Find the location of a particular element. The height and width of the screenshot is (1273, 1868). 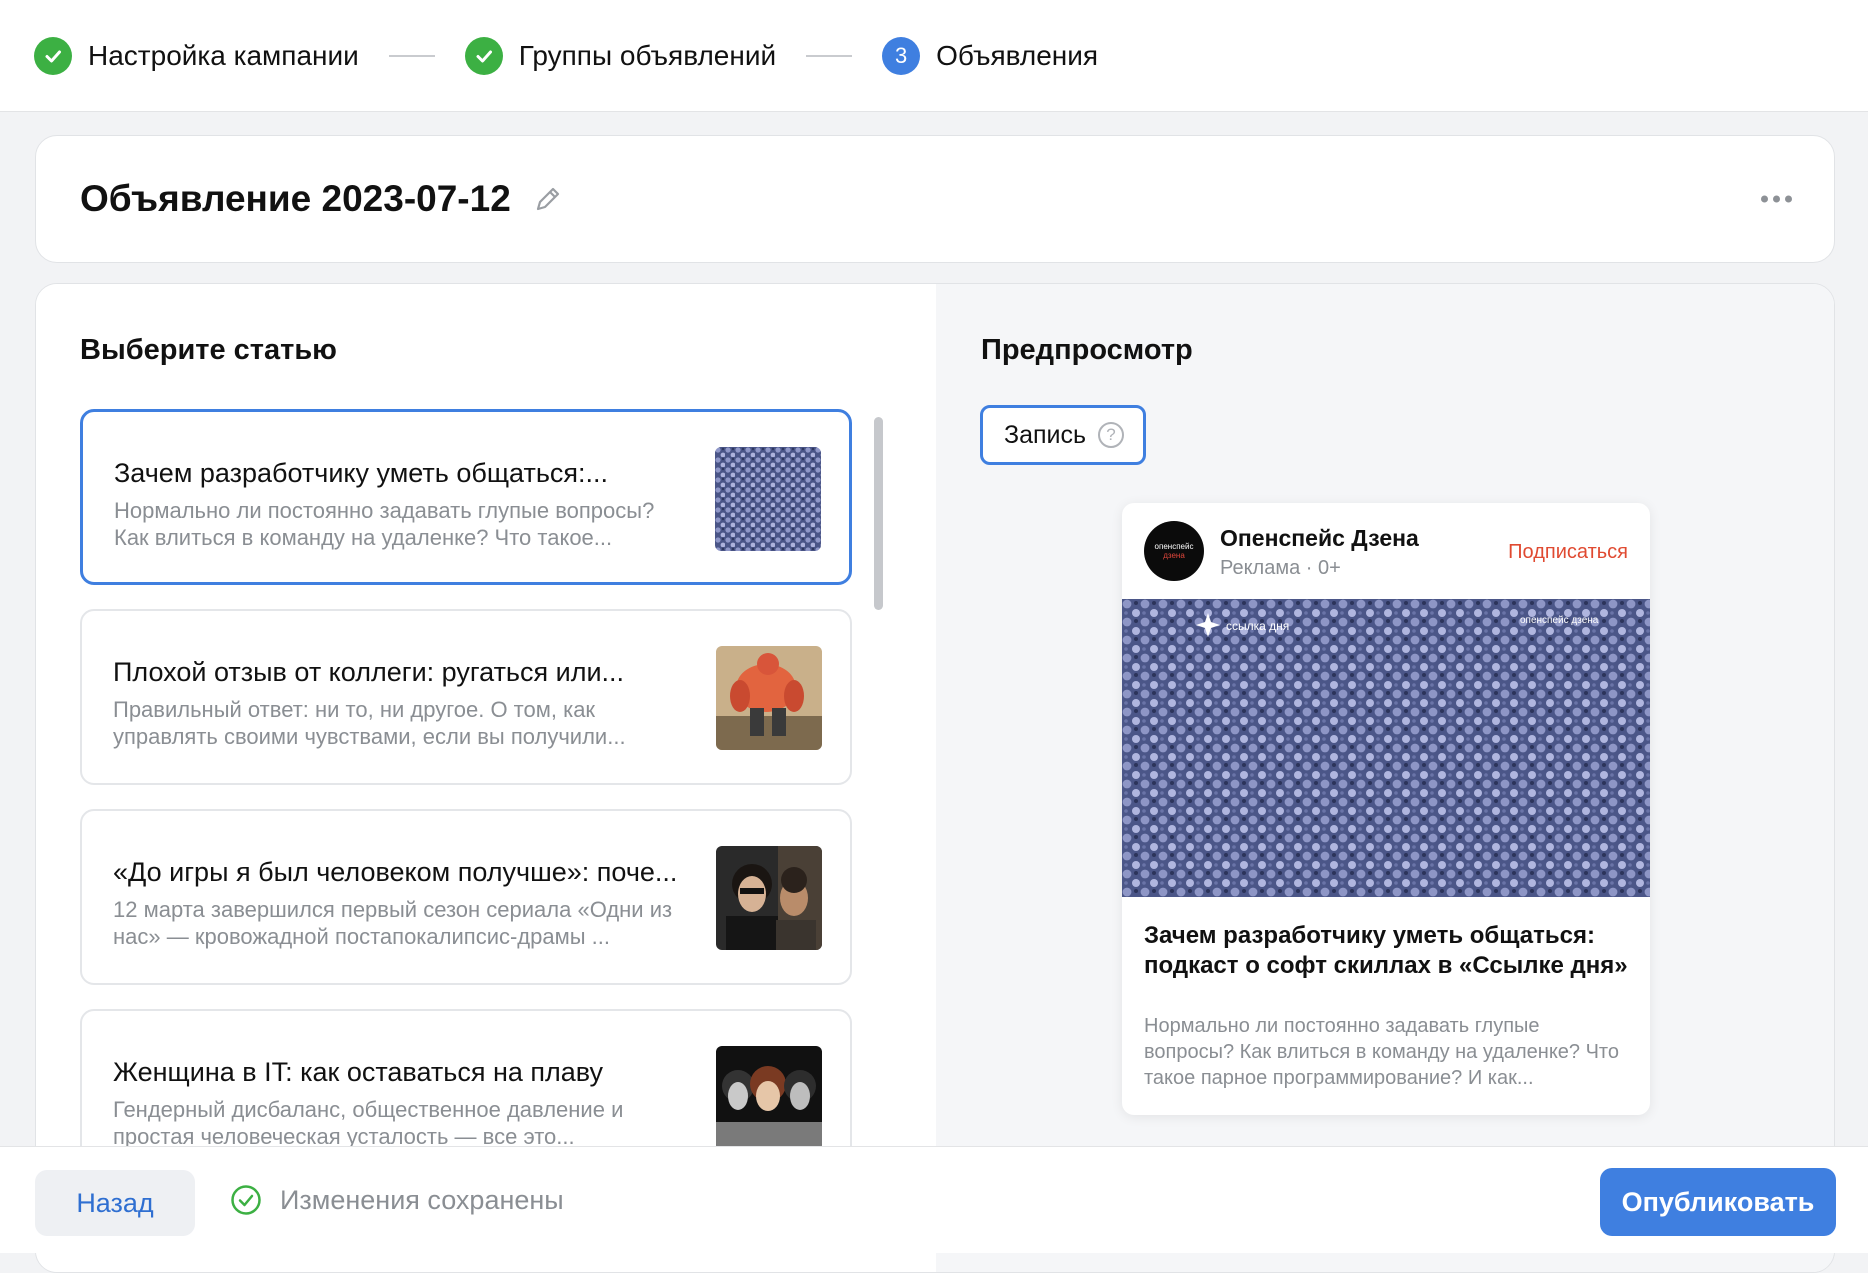

step-ad-groups: Группы объявлений is located at coordinates (620, 55).